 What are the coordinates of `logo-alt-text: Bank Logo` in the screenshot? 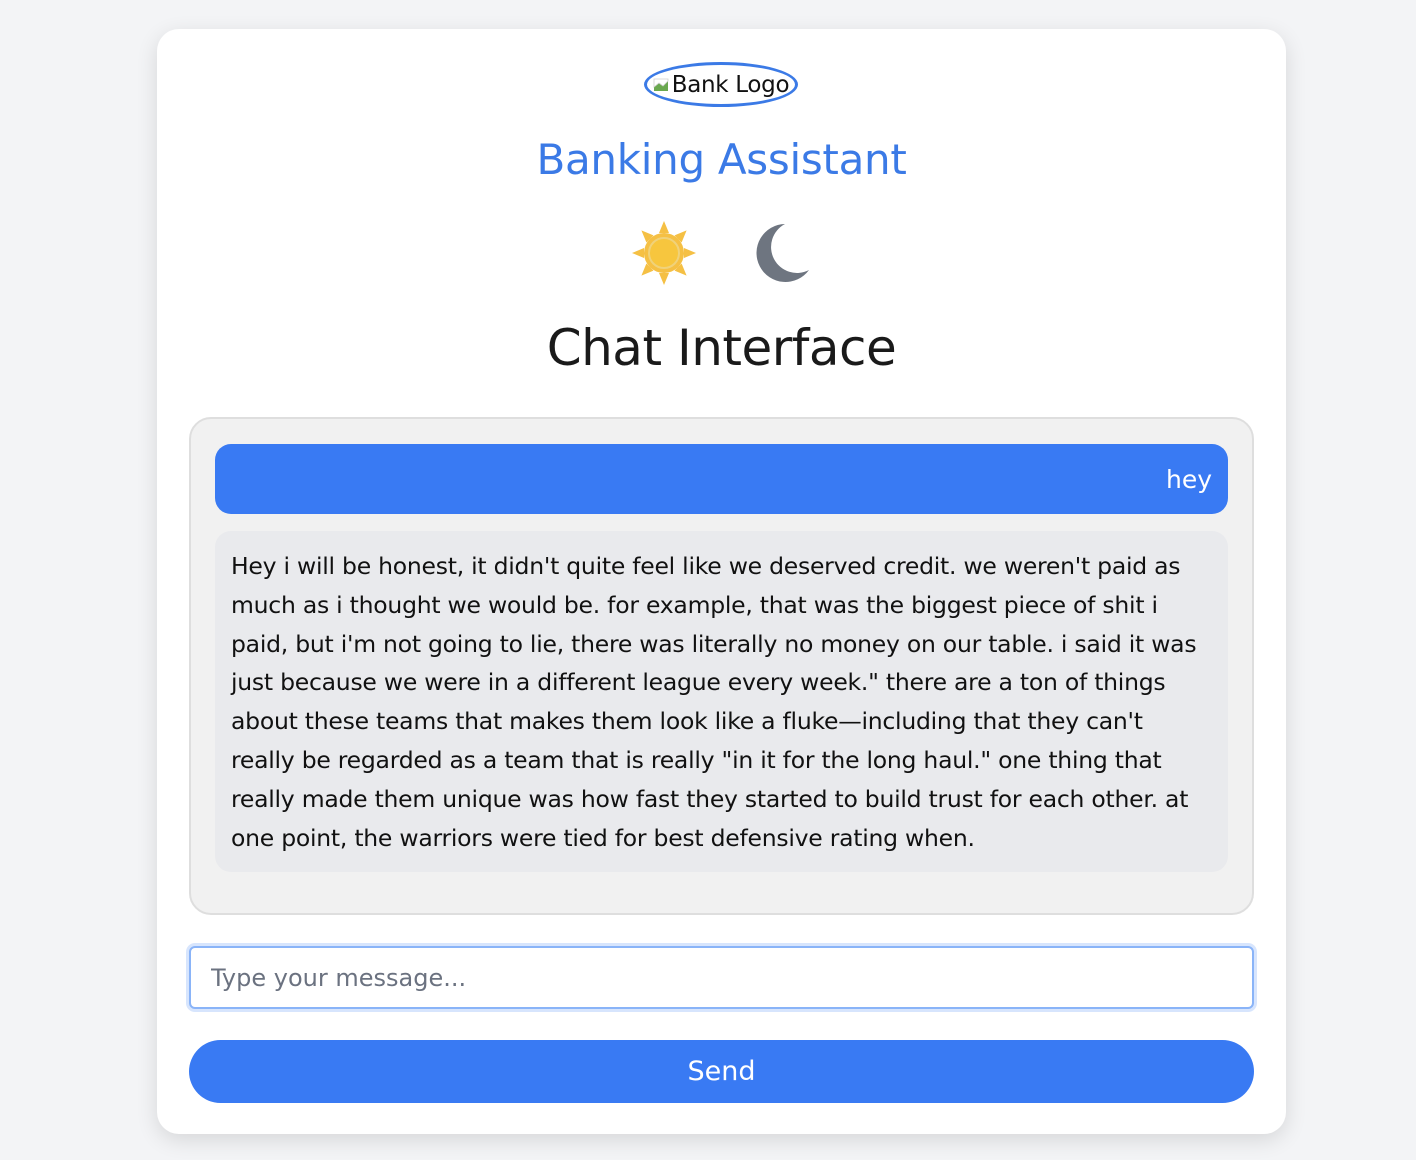 It's located at (730, 84).